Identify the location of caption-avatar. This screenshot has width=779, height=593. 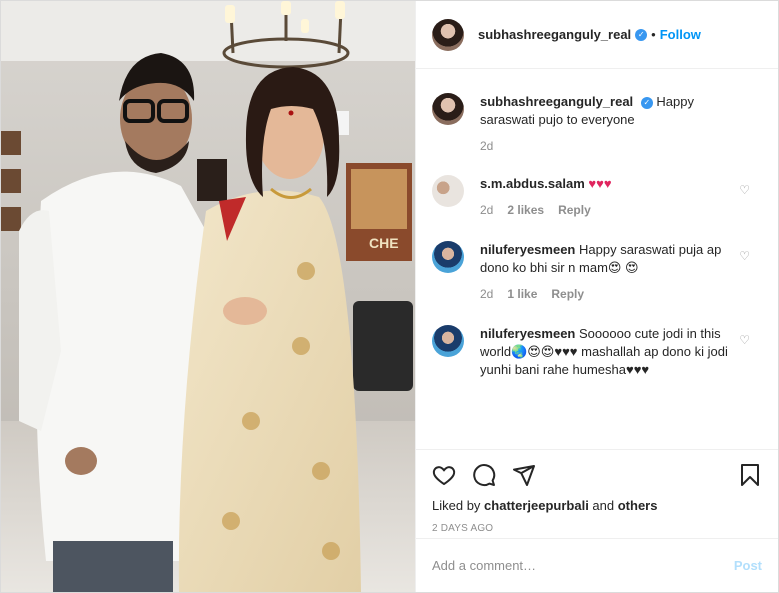
(448, 109).